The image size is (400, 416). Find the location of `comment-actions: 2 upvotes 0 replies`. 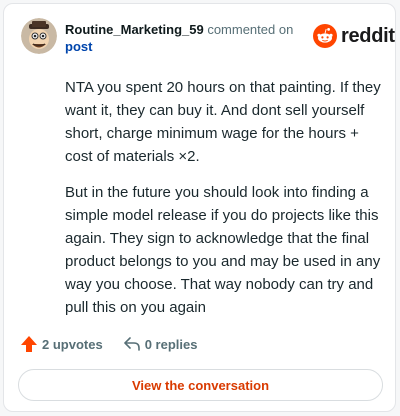

comment-actions: 2 upvotes 0 replies is located at coordinates (108, 344).